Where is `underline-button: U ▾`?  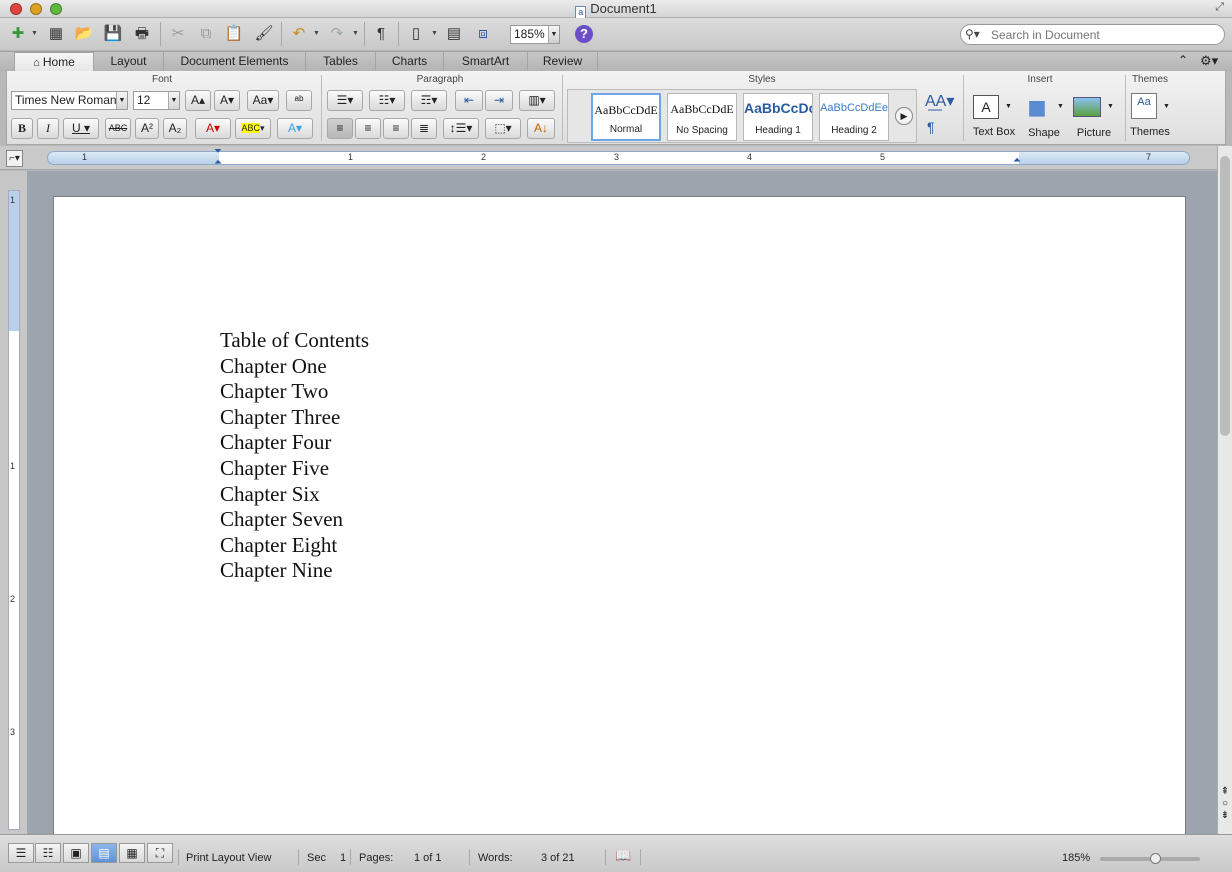 underline-button: U ▾ is located at coordinates (81, 128).